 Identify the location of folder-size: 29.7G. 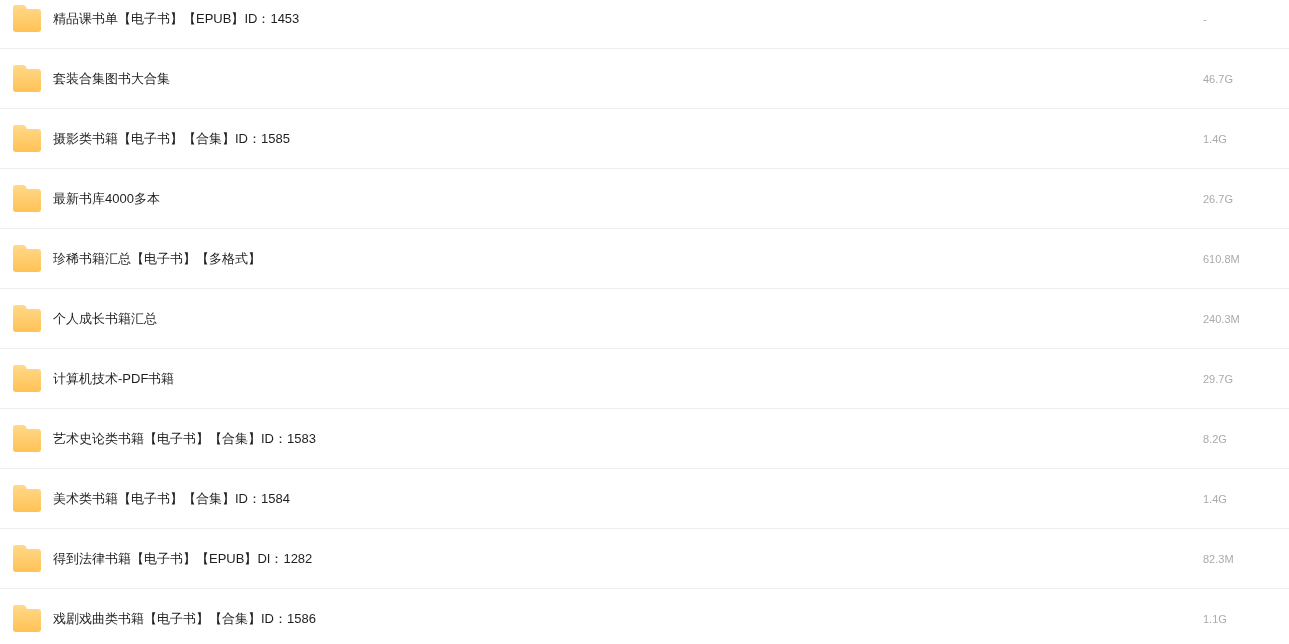
(1218, 378).